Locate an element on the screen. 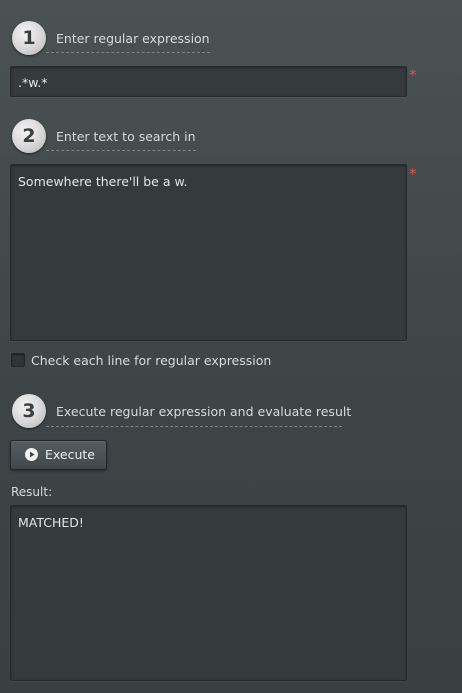 The width and height of the screenshot is (462, 693). step-3-divider is located at coordinates (194, 426).